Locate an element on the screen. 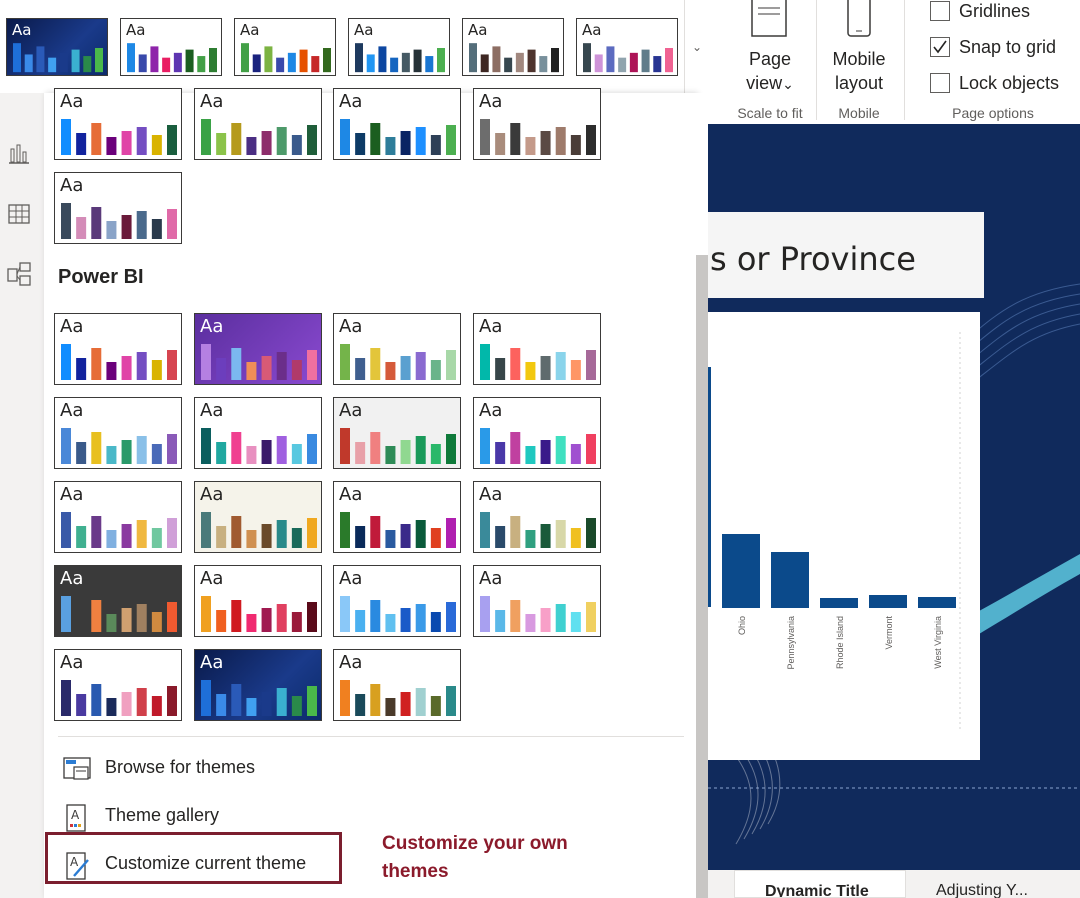 The image size is (1080, 898). x-tick-label: Pennsylvania is located at coordinates (791, 643).